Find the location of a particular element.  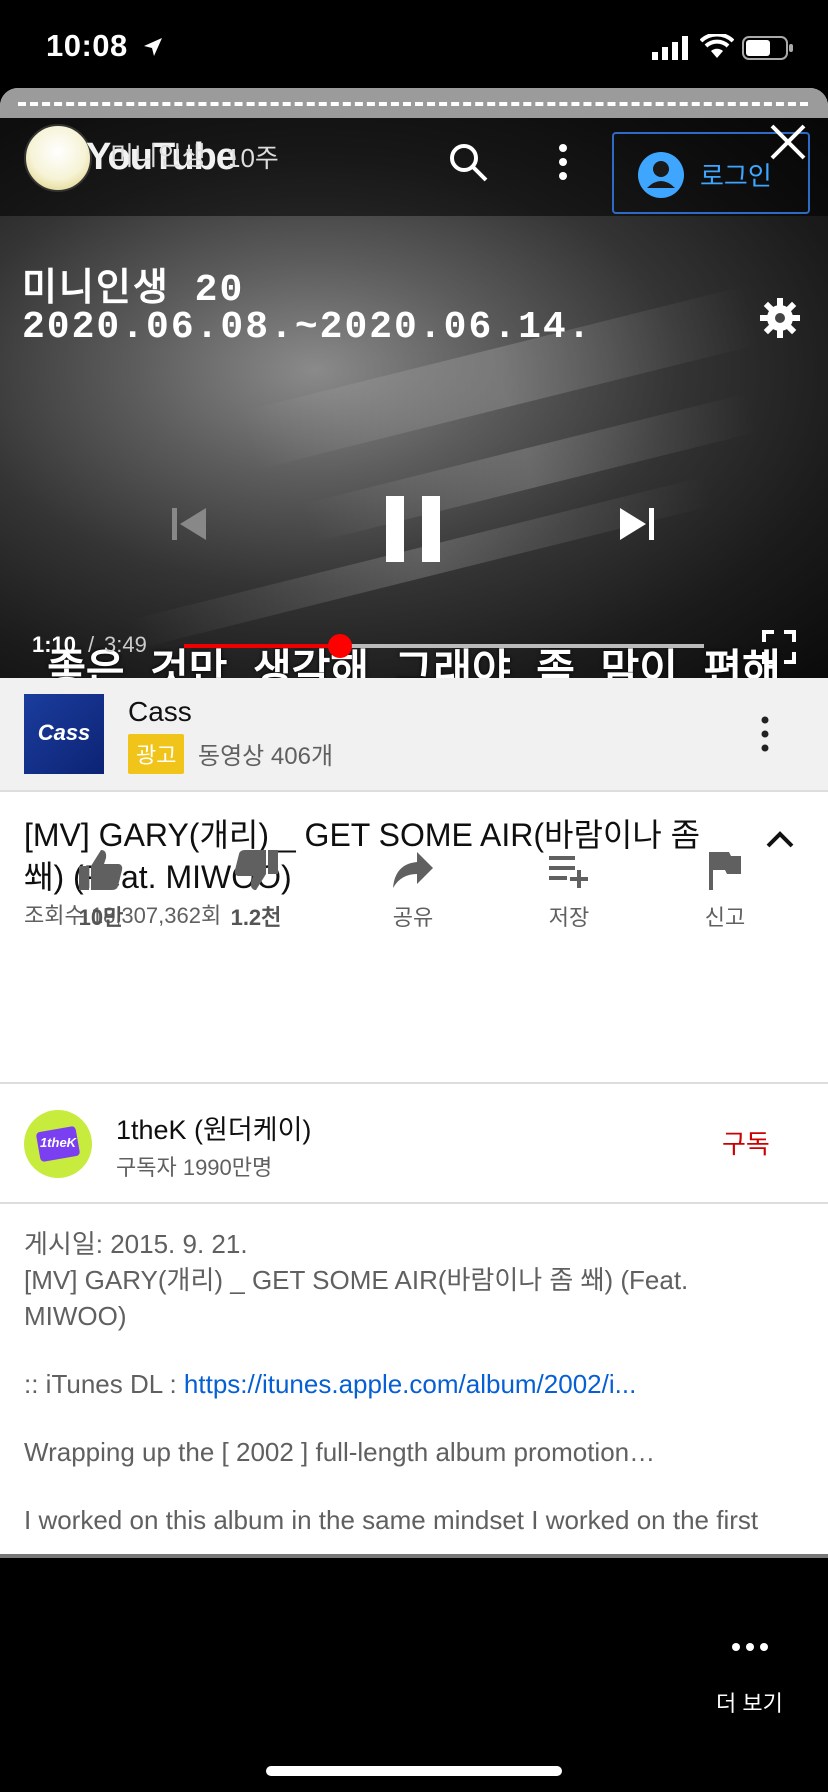

overlay-date-range: 2020.06.08.~2020.06.14. is located at coordinates (307, 327).